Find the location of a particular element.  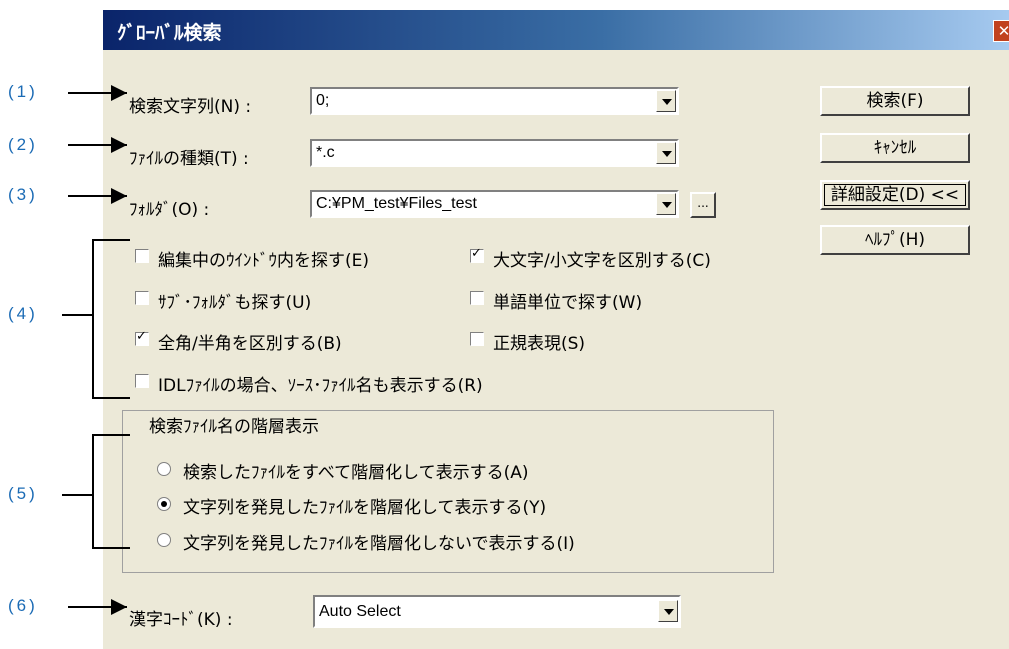

option-width-sensitive-checkbox: ✓ is located at coordinates (142, 337).